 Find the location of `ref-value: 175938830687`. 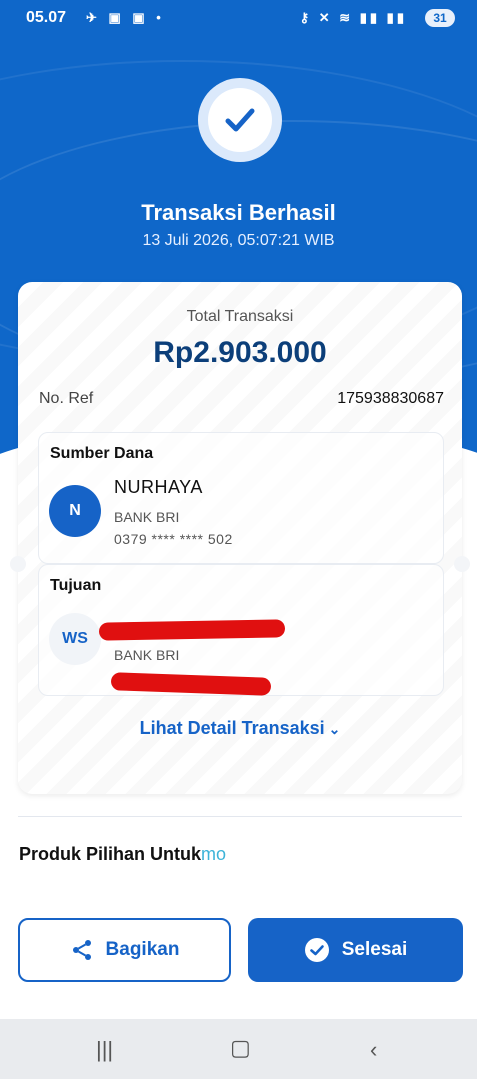

ref-value: 175938830687 is located at coordinates (390, 398).